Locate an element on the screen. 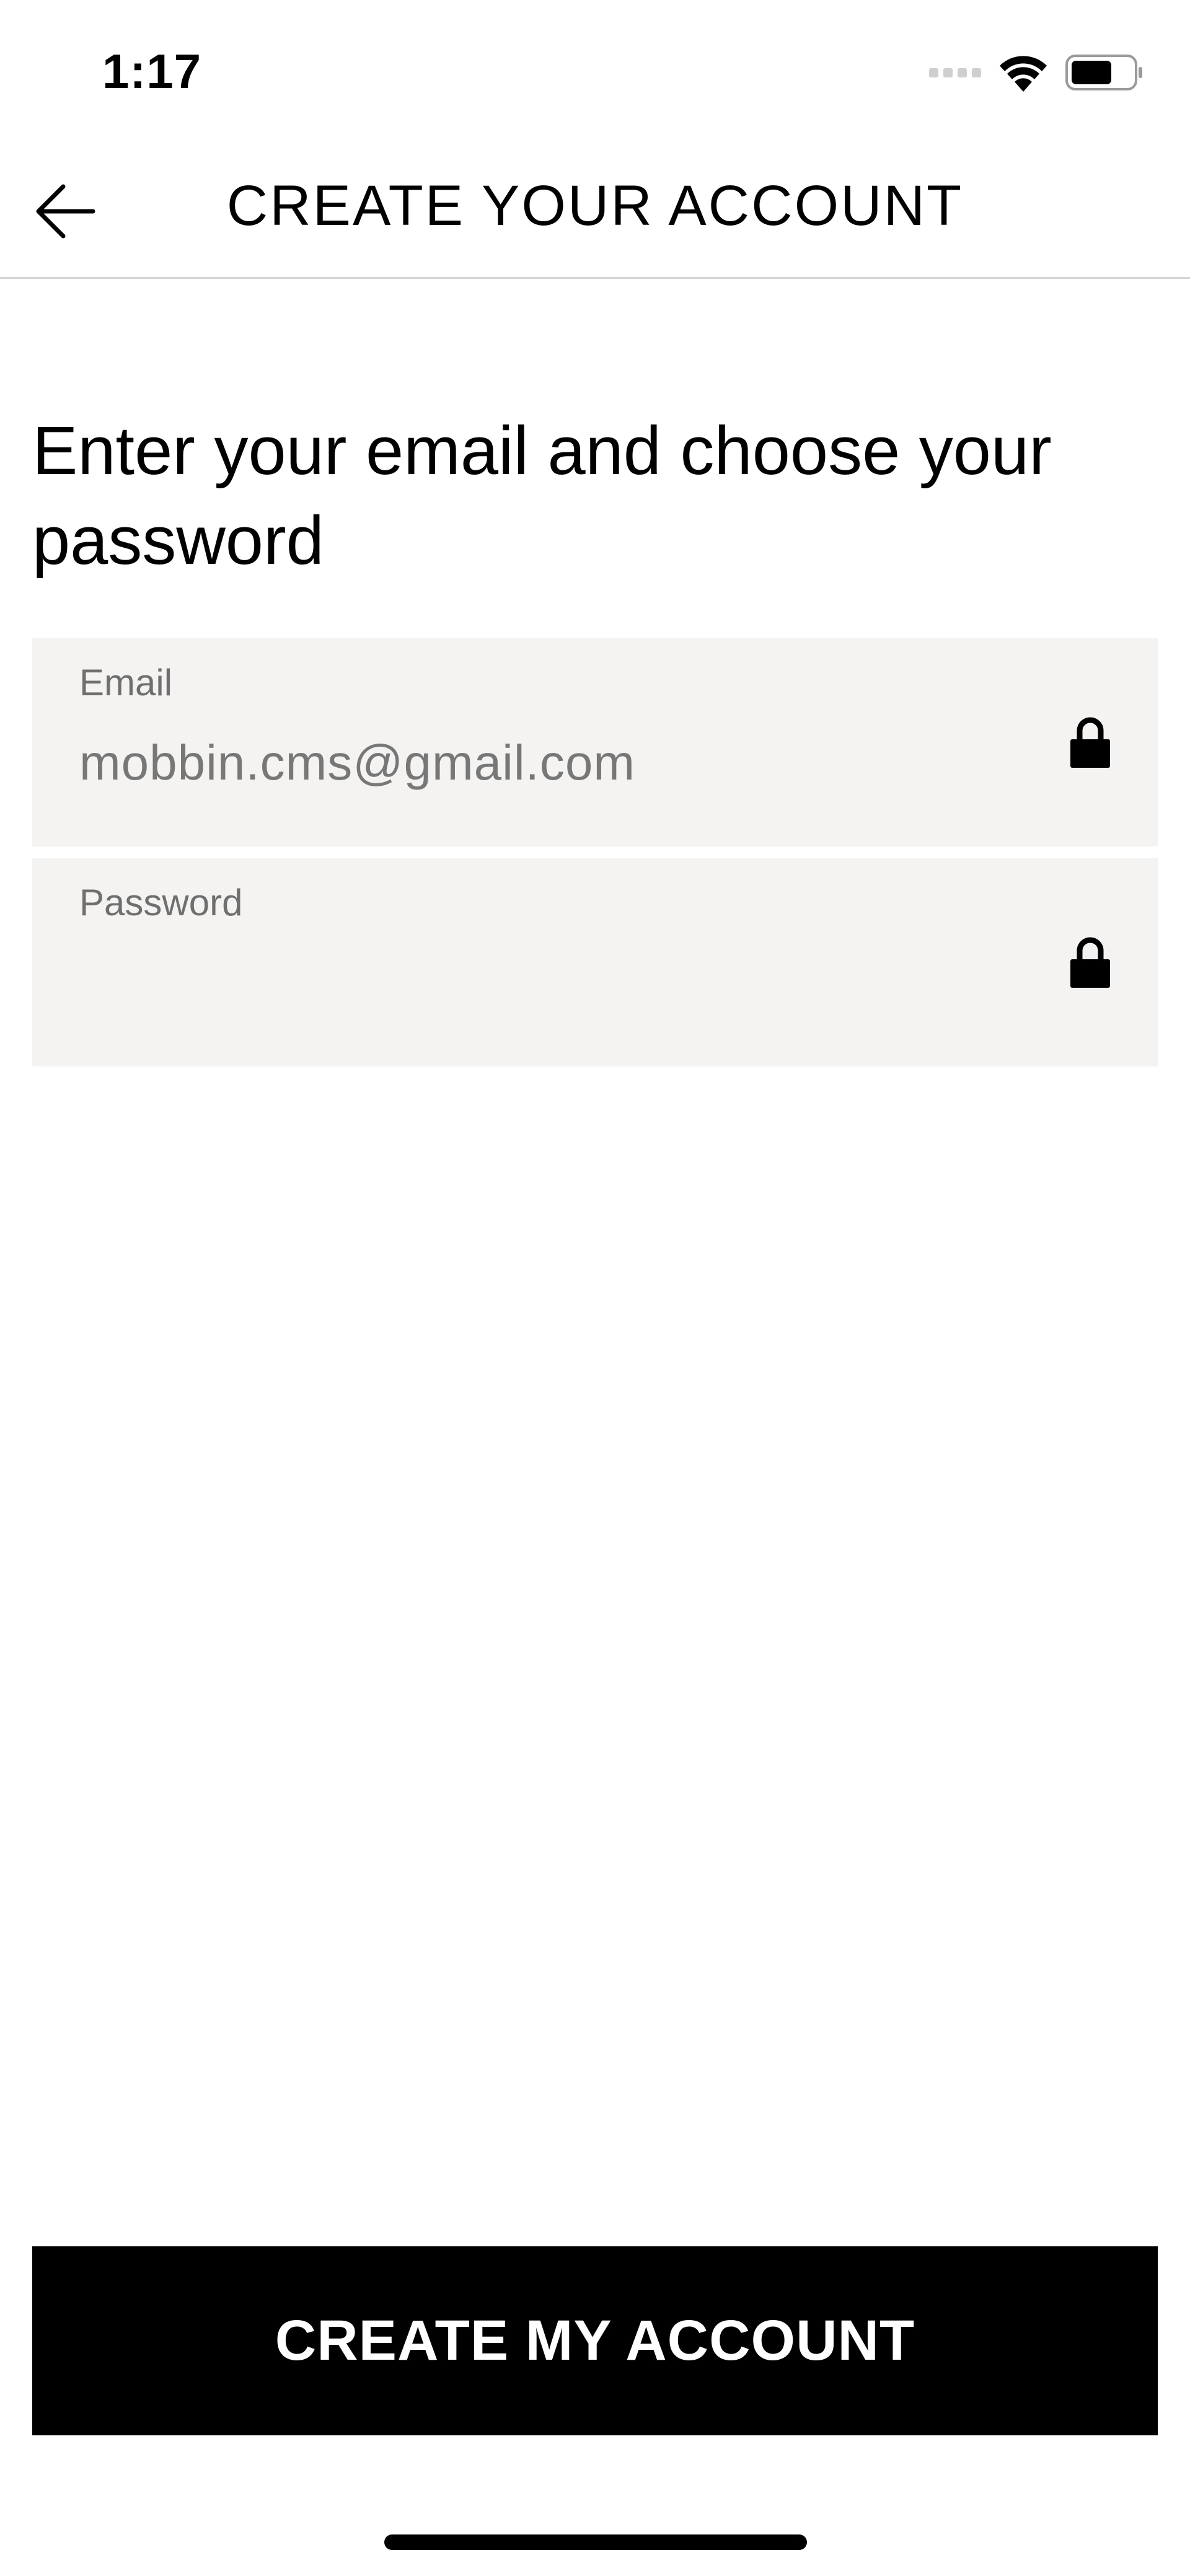 This screenshot has height=2576, width=1190. cellular-signal-icon is located at coordinates (955, 72).